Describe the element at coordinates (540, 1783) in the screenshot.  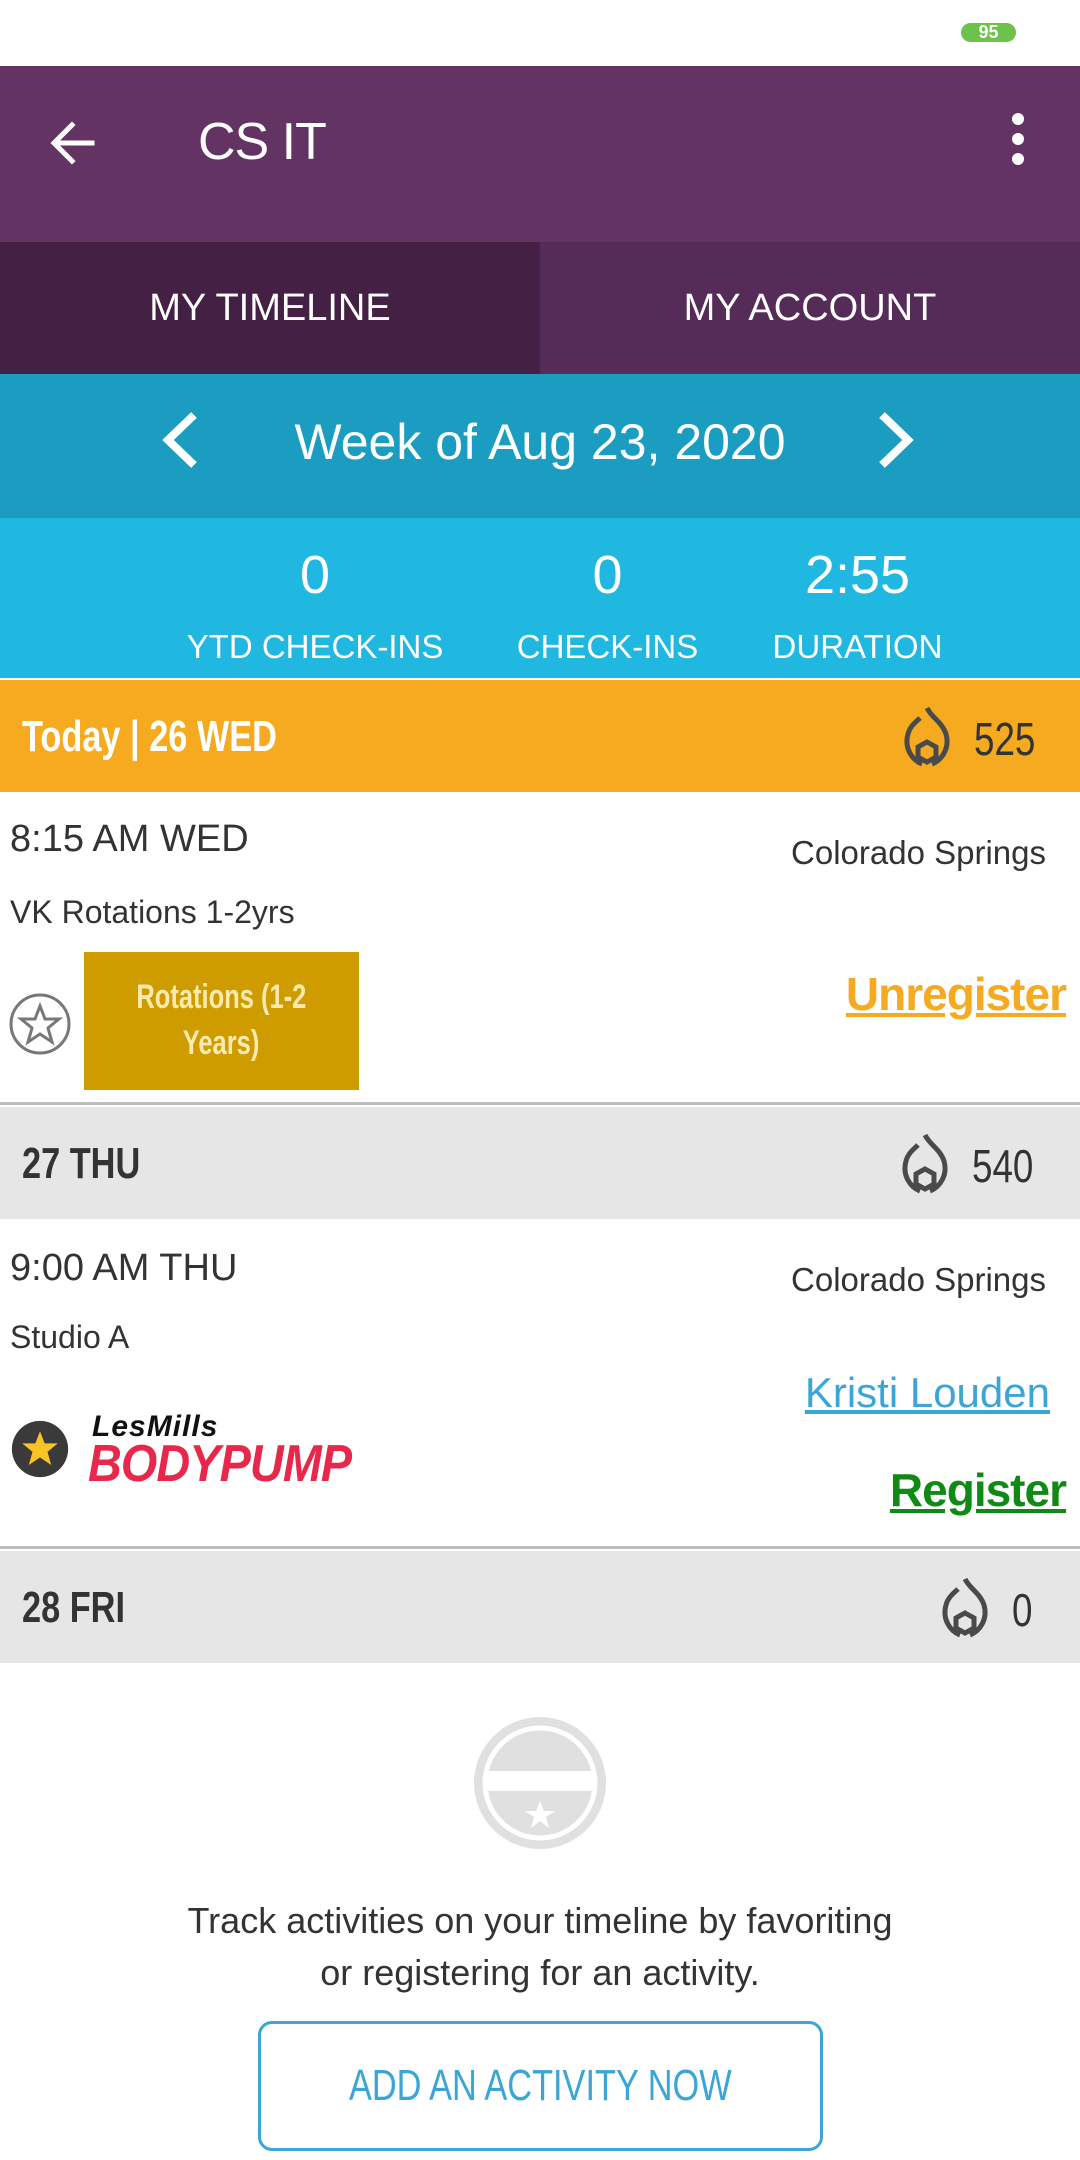
I see `timeline-badge-icon` at that location.